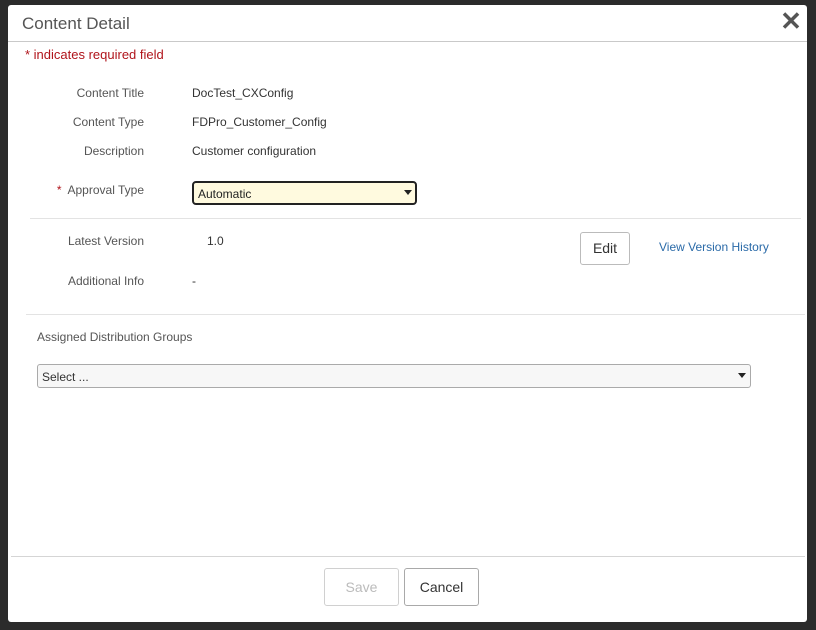 This screenshot has width=816, height=630. I want to click on approval-type-label-group: * Approval Type, so click(76, 190).